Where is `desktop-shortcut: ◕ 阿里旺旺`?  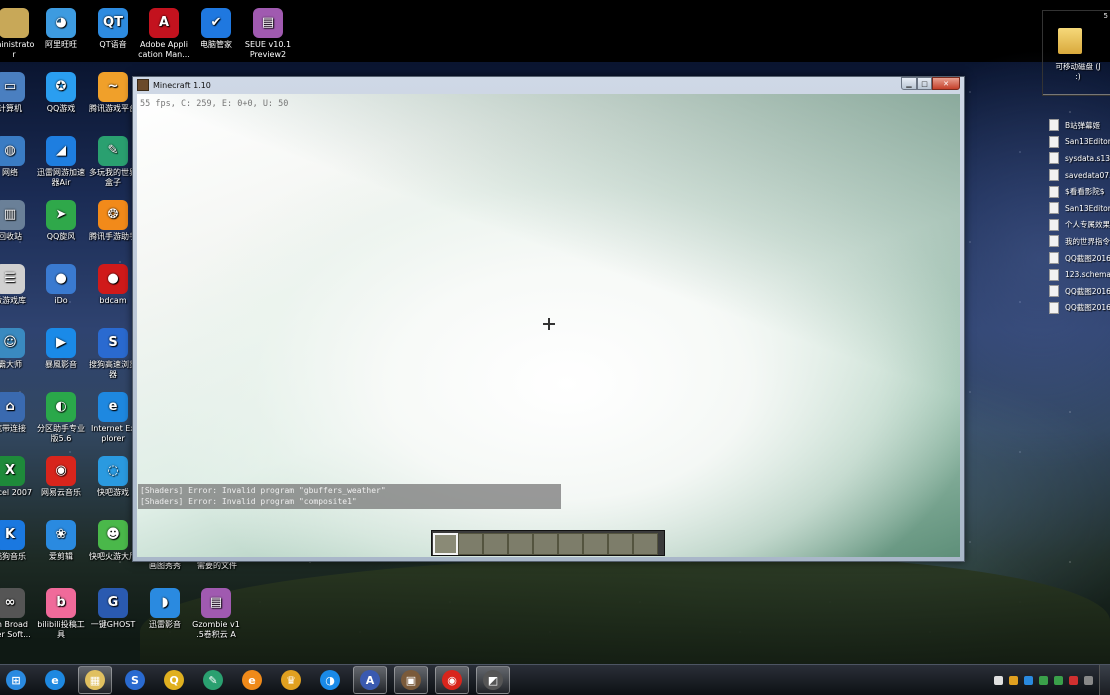 desktop-shortcut: ◕ 阿里旺旺 is located at coordinates (61, 29).